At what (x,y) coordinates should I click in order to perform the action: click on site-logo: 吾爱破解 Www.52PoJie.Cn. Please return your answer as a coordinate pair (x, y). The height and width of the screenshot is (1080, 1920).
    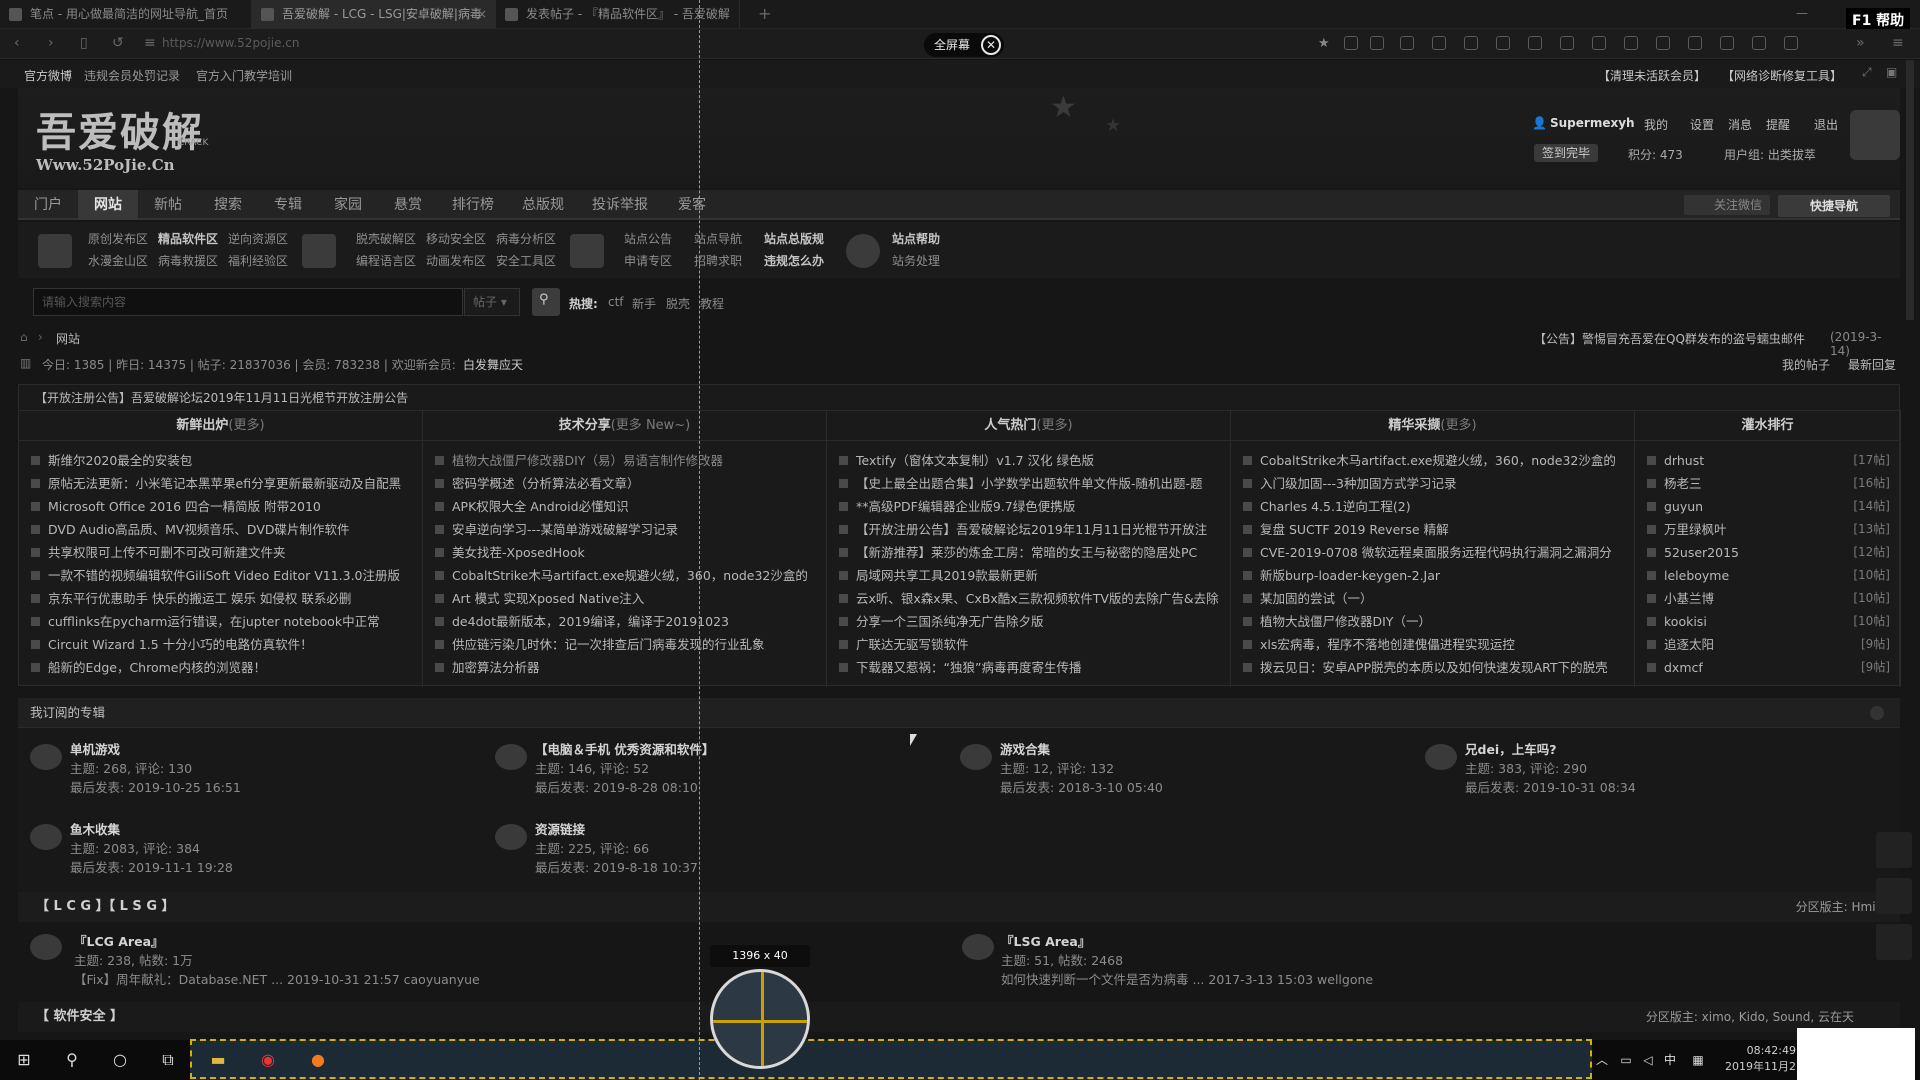
    Looking at the image, I should click on (120, 137).